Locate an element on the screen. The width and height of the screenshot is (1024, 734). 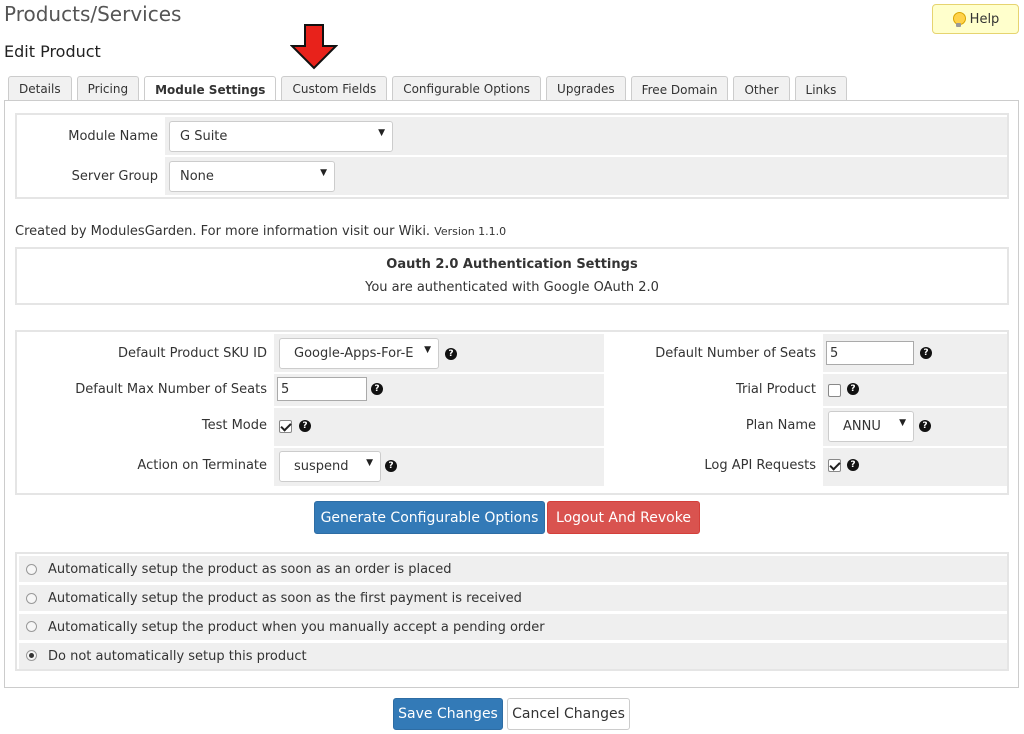
max-seats-value: 5 is located at coordinates (285, 389).